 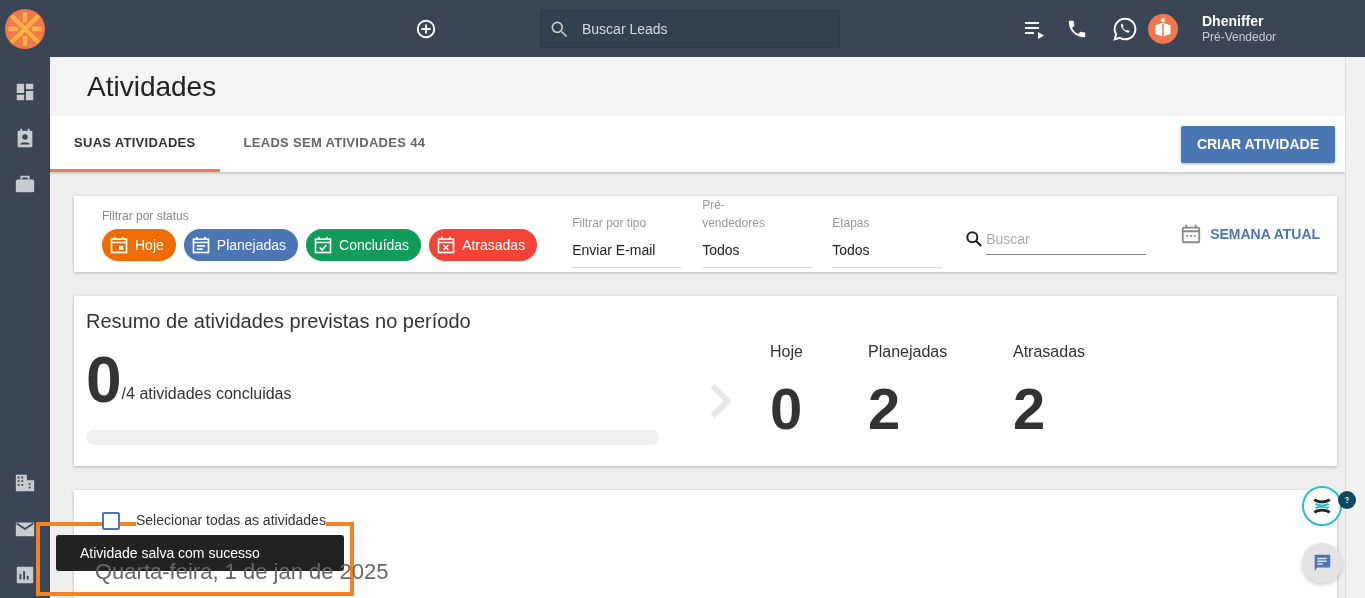 What do you see at coordinates (146, 216) in the screenshot?
I see `filter-label: Filtrar por status` at bounding box center [146, 216].